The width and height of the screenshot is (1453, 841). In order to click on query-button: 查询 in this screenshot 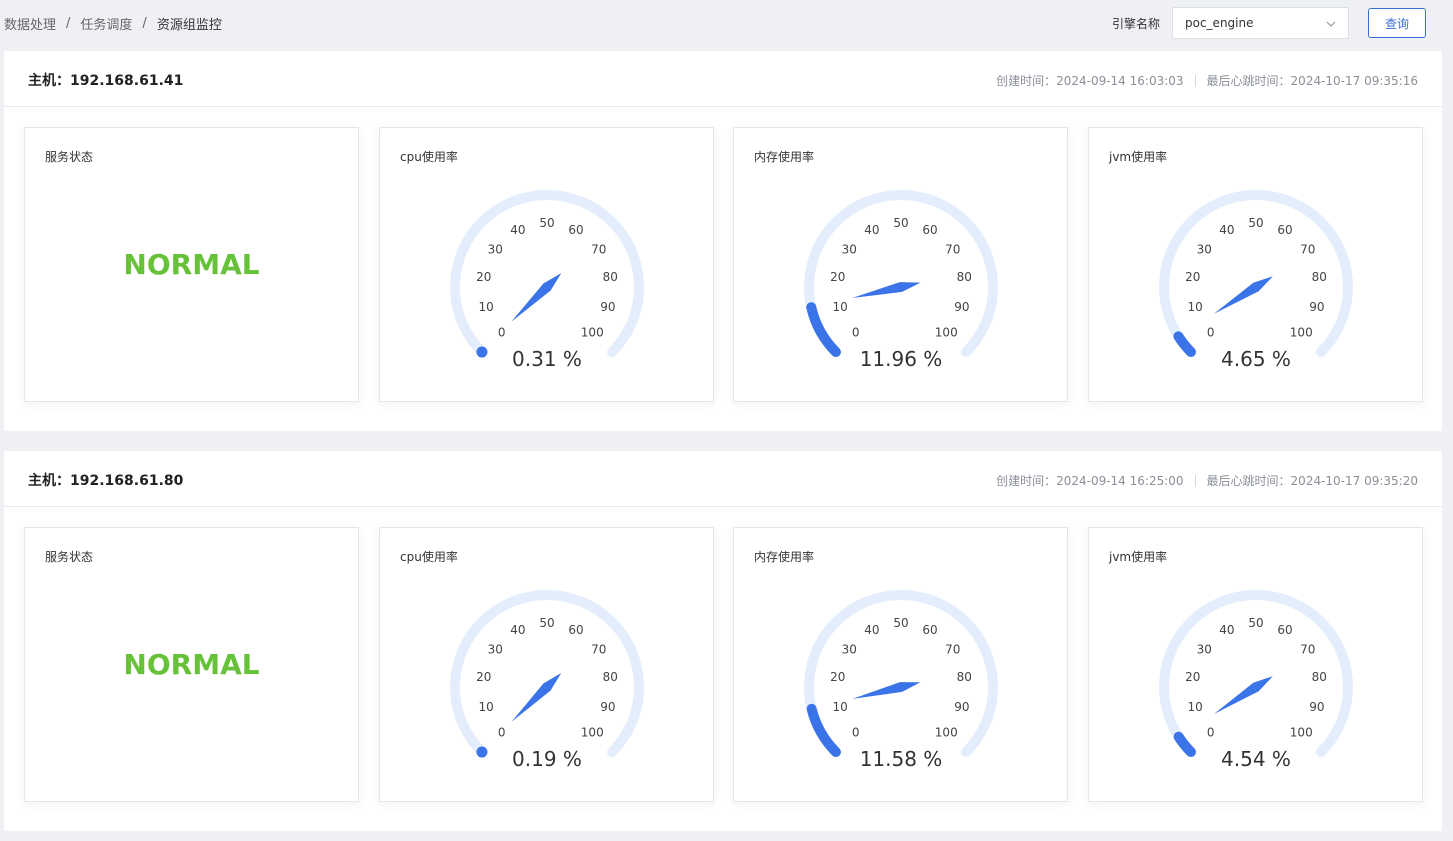, I will do `click(1397, 23)`.